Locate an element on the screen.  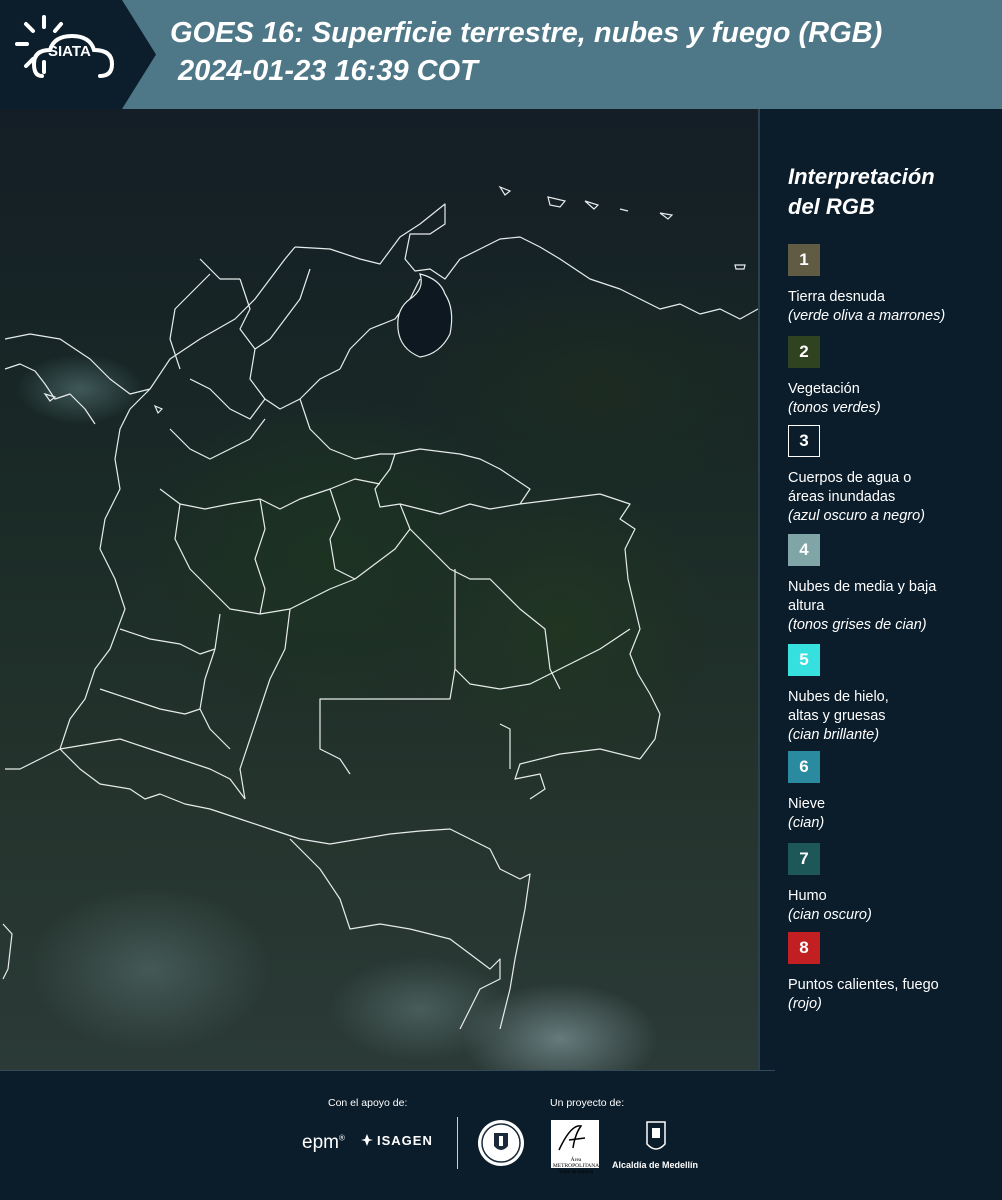
legend-label: Nubes de hielo, altas y gruesas is located at coordinates (838, 706).